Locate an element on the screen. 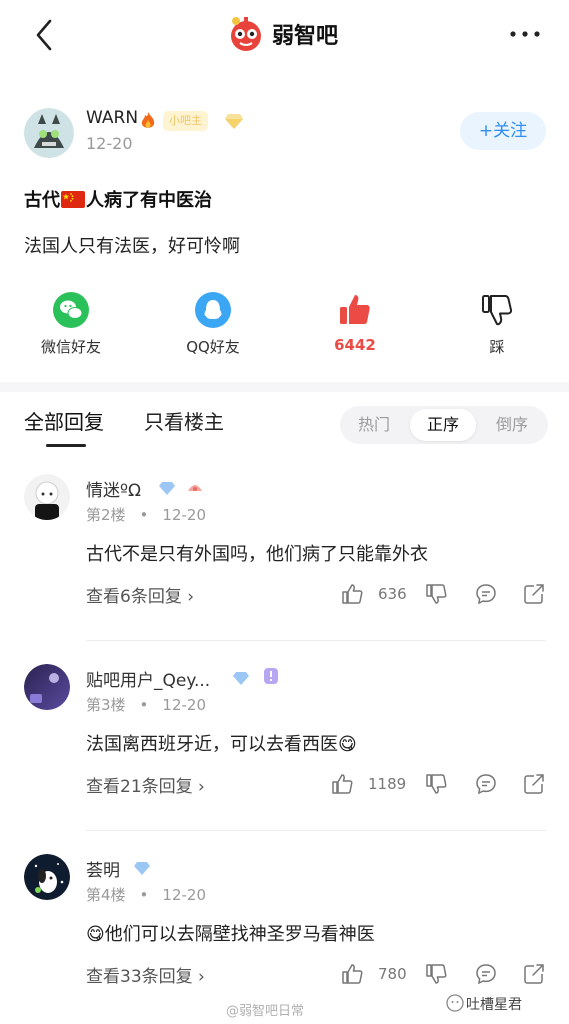 The image size is (569, 1024). view-replies-link: 查看21条回复 › is located at coordinates (145, 784).